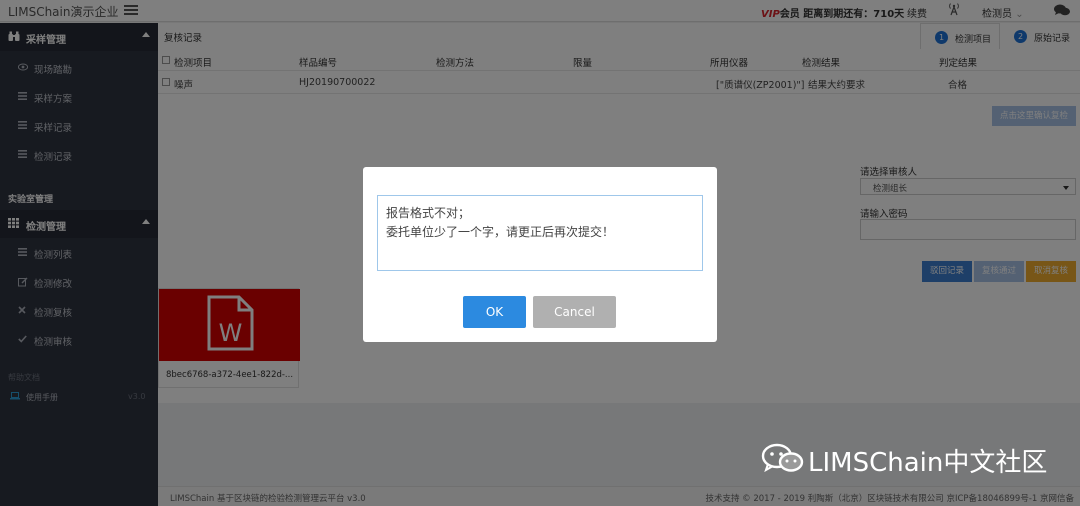 This screenshot has height=506, width=1080. What do you see at coordinates (574, 312) in the screenshot?
I see `cancel-button: Cancel` at bounding box center [574, 312].